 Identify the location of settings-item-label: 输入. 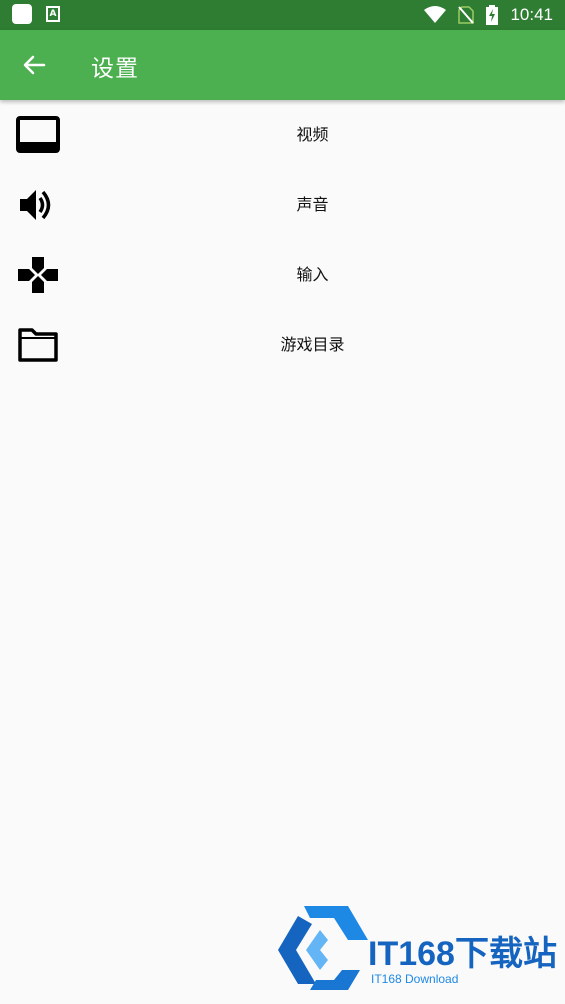
(312, 274).